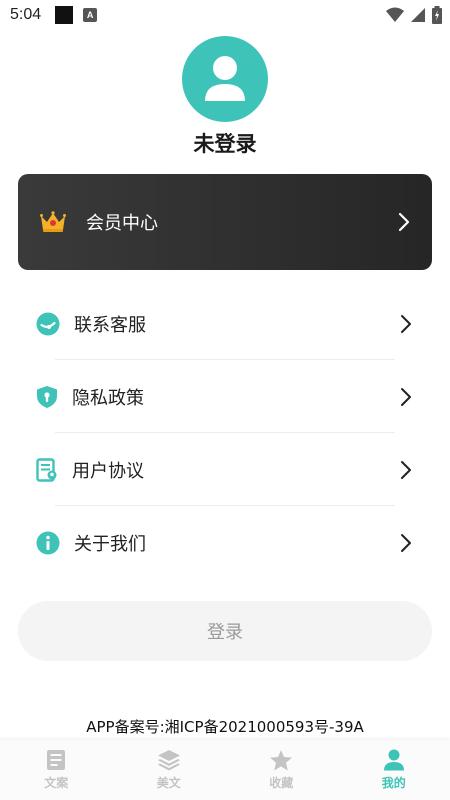  What do you see at coordinates (168, 760) in the screenshot?
I see `layers-icon` at bounding box center [168, 760].